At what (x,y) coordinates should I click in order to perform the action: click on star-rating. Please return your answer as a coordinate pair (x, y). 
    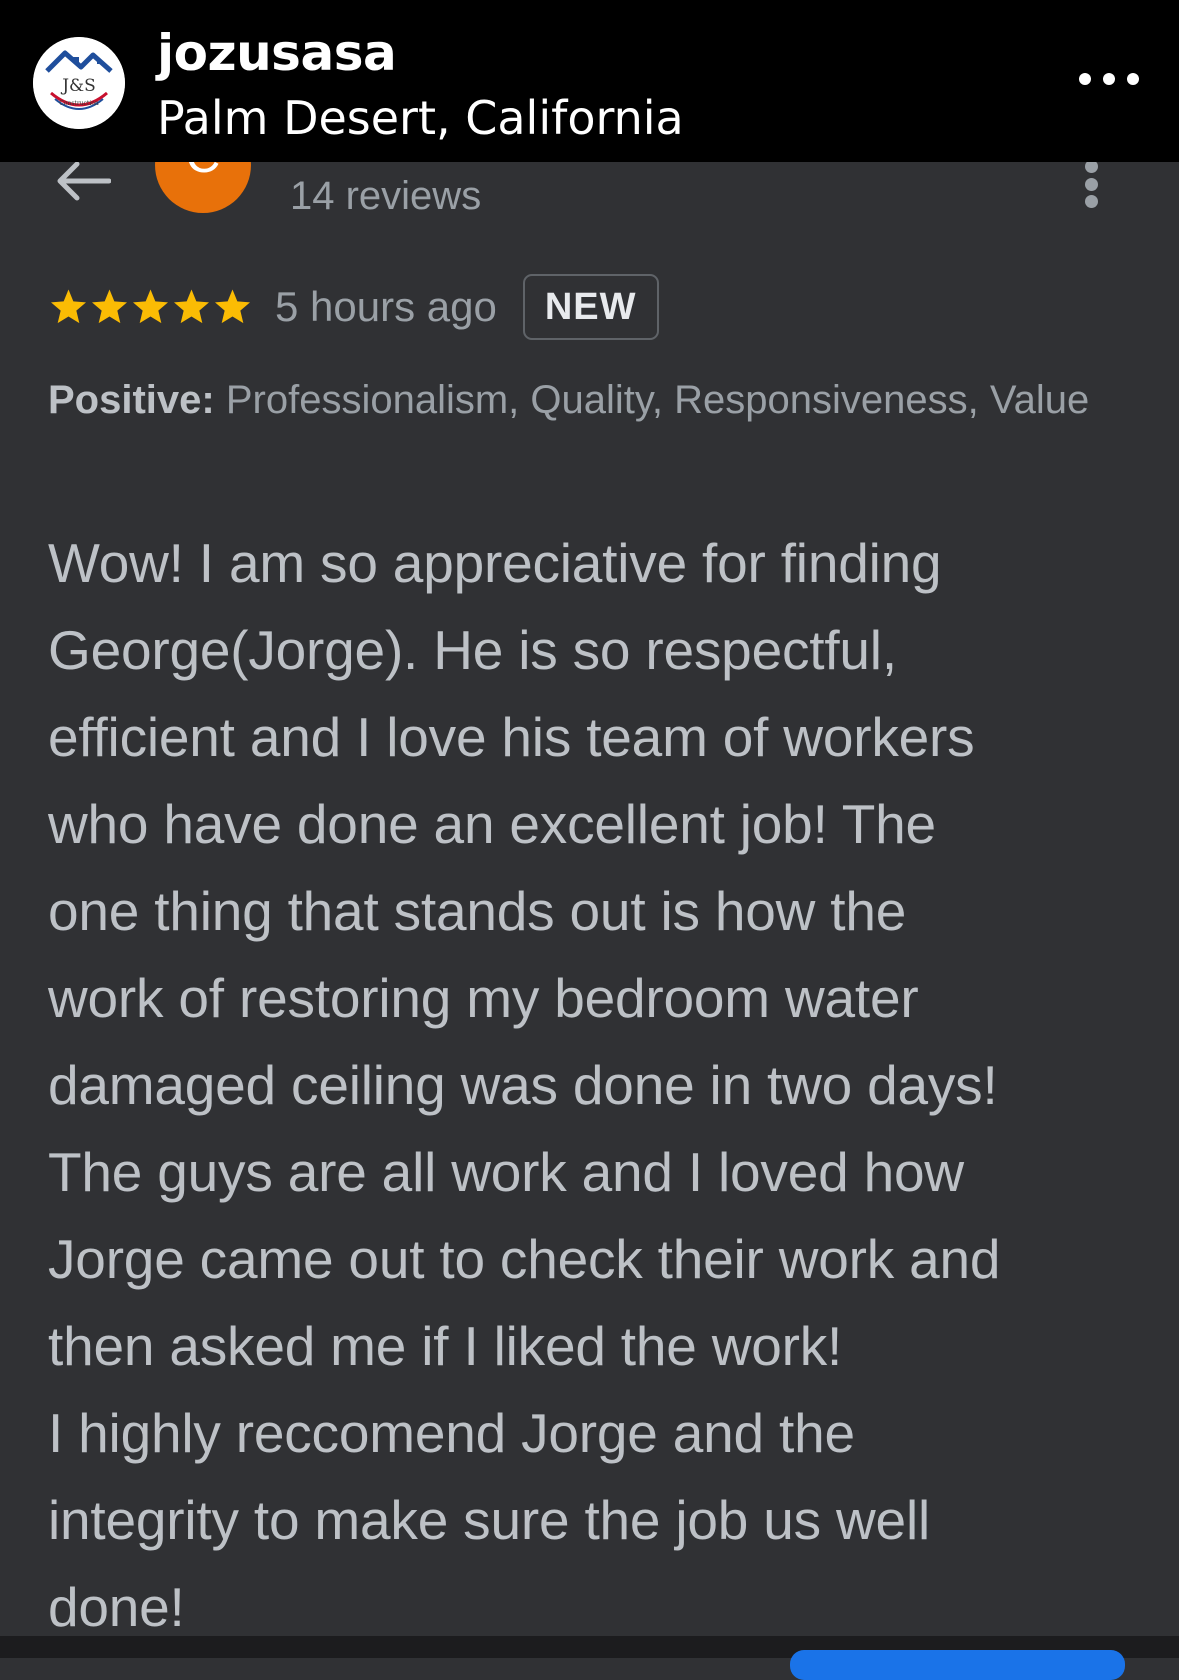
    Looking at the image, I should click on (150, 307).